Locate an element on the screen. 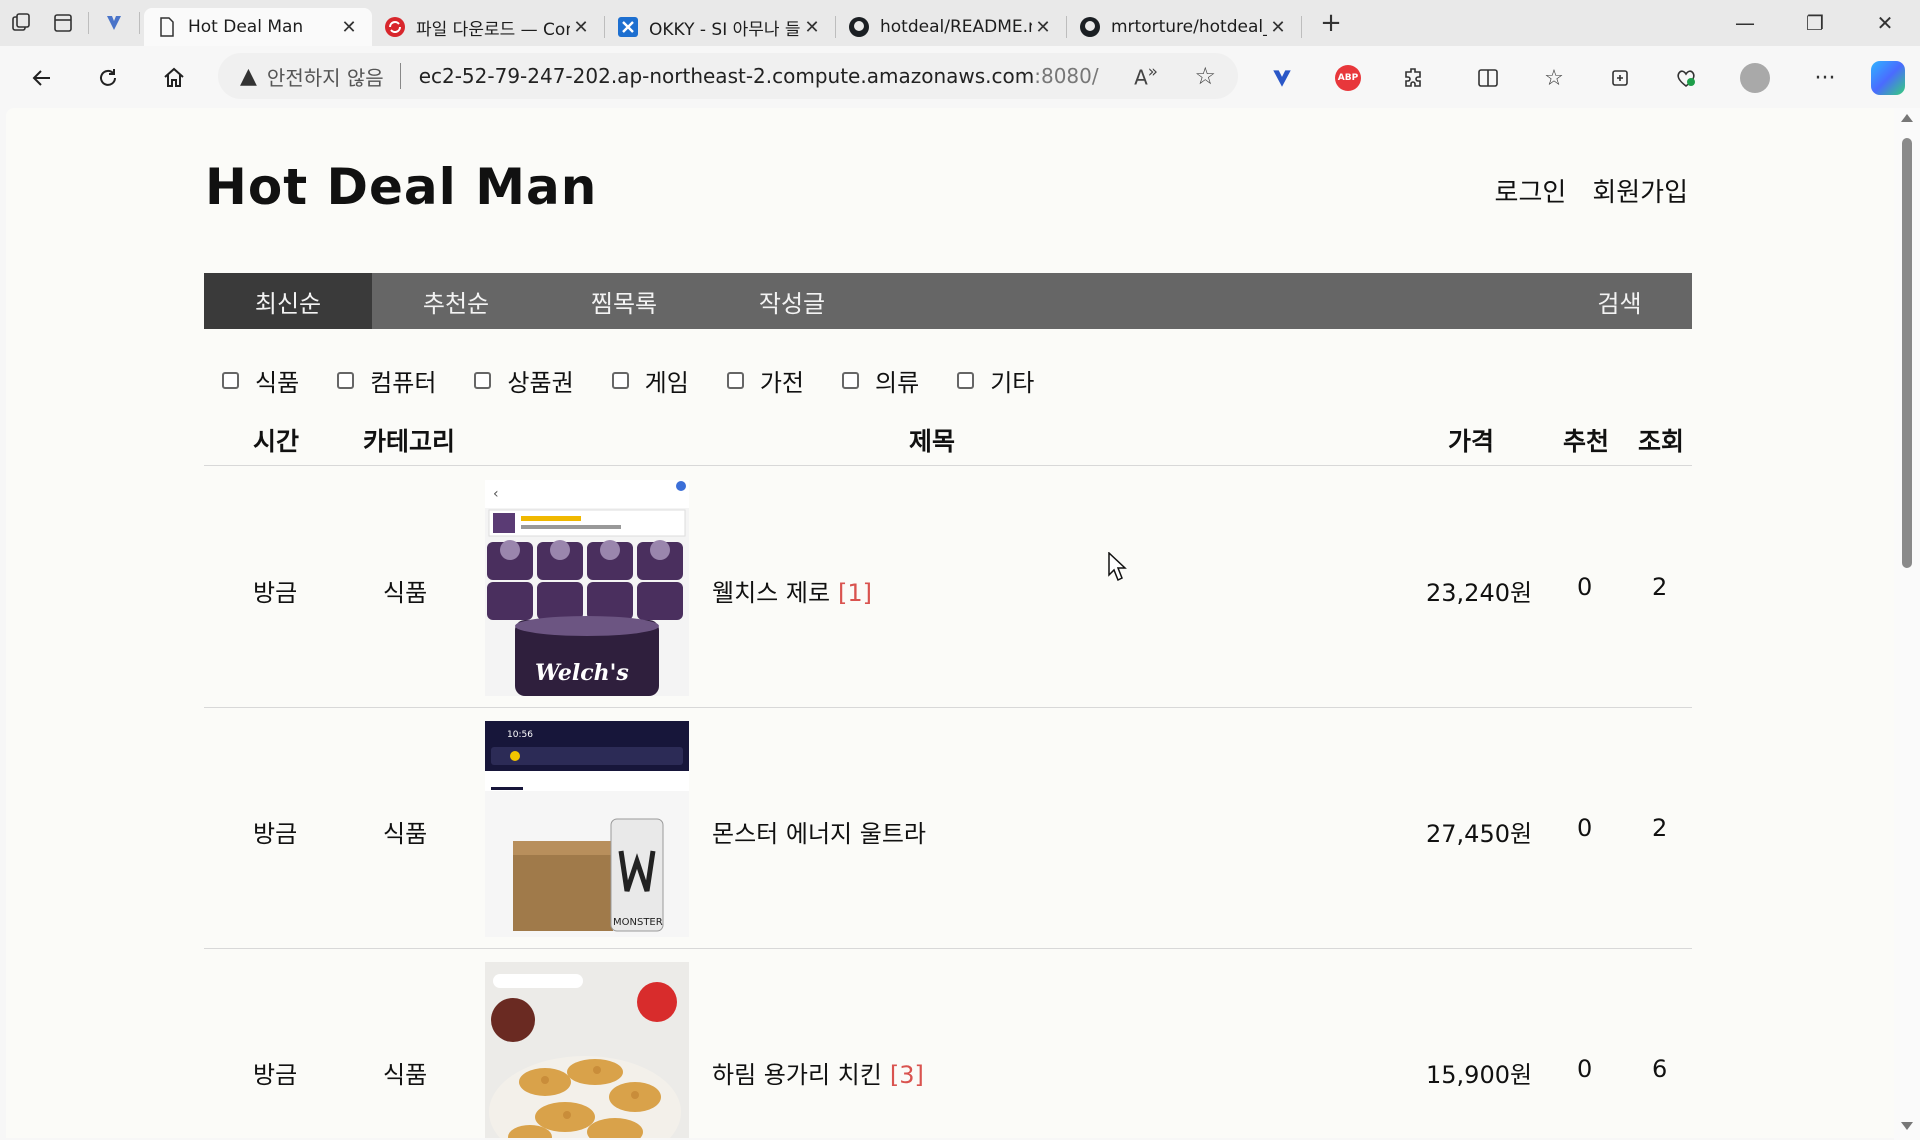 The width and height of the screenshot is (1920, 1140). okky-icon is located at coordinates (628, 27).